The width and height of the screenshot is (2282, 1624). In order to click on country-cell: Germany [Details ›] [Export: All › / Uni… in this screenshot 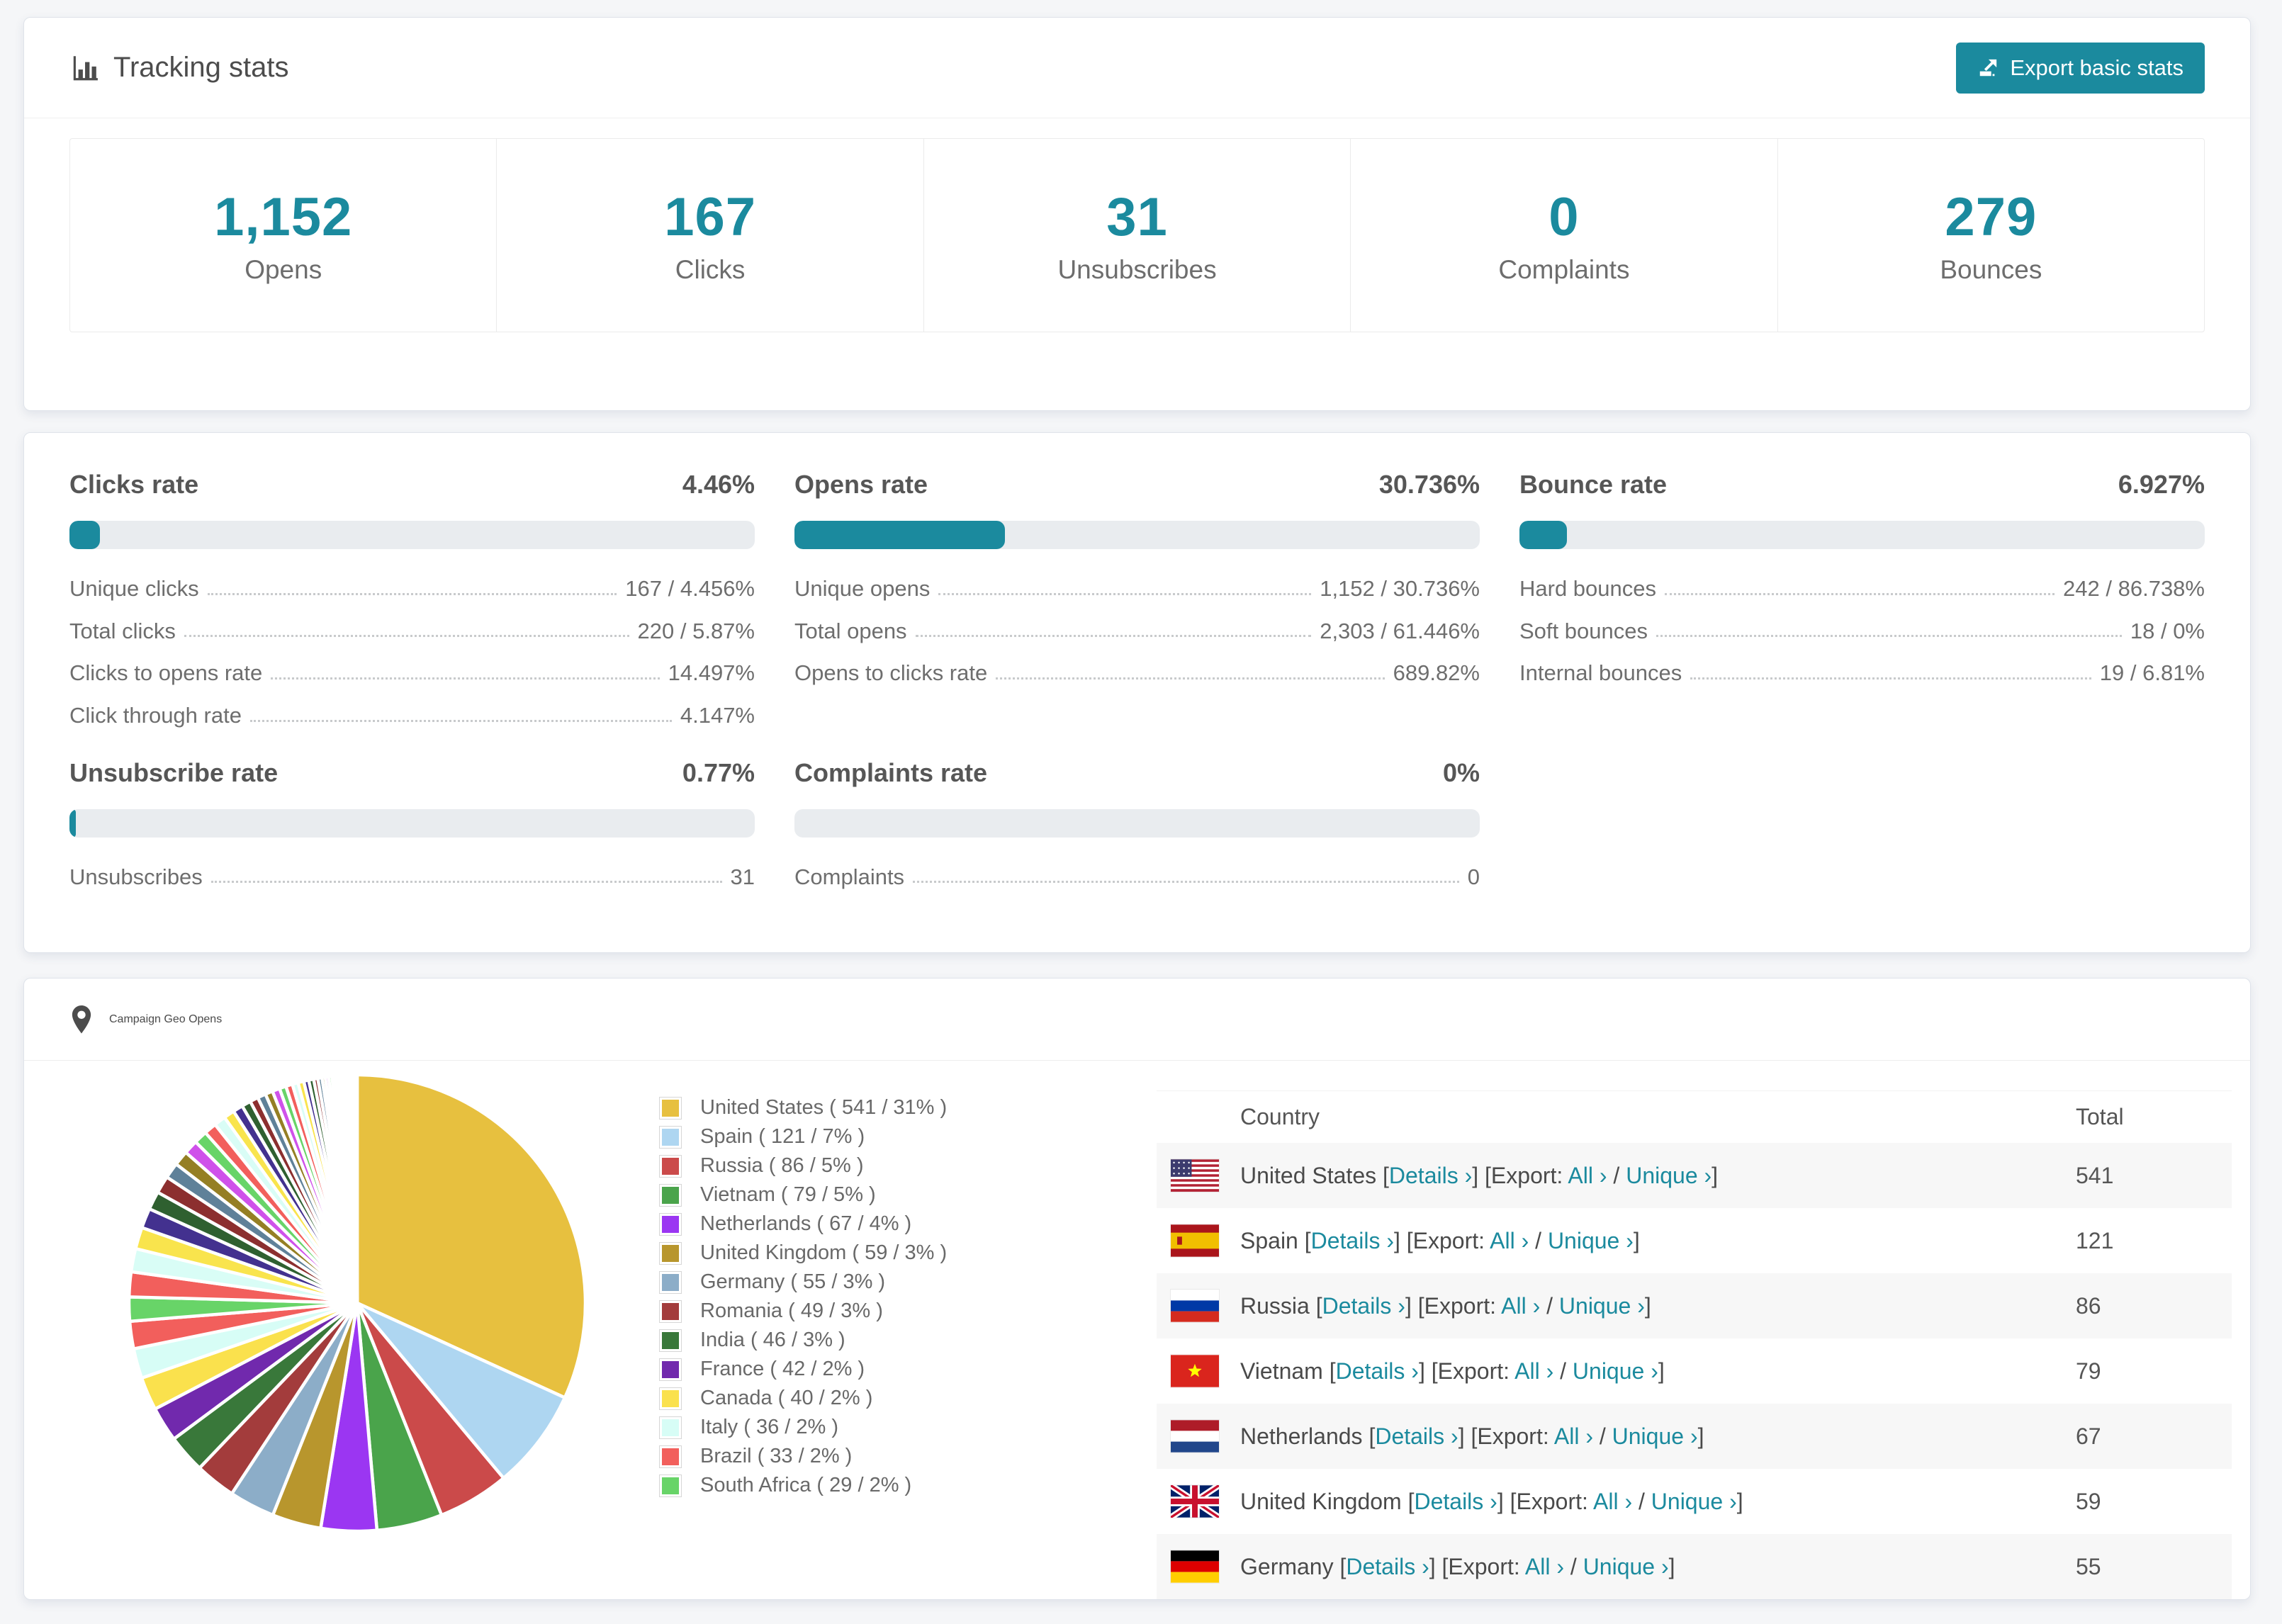, I will do `click(1458, 1566)`.